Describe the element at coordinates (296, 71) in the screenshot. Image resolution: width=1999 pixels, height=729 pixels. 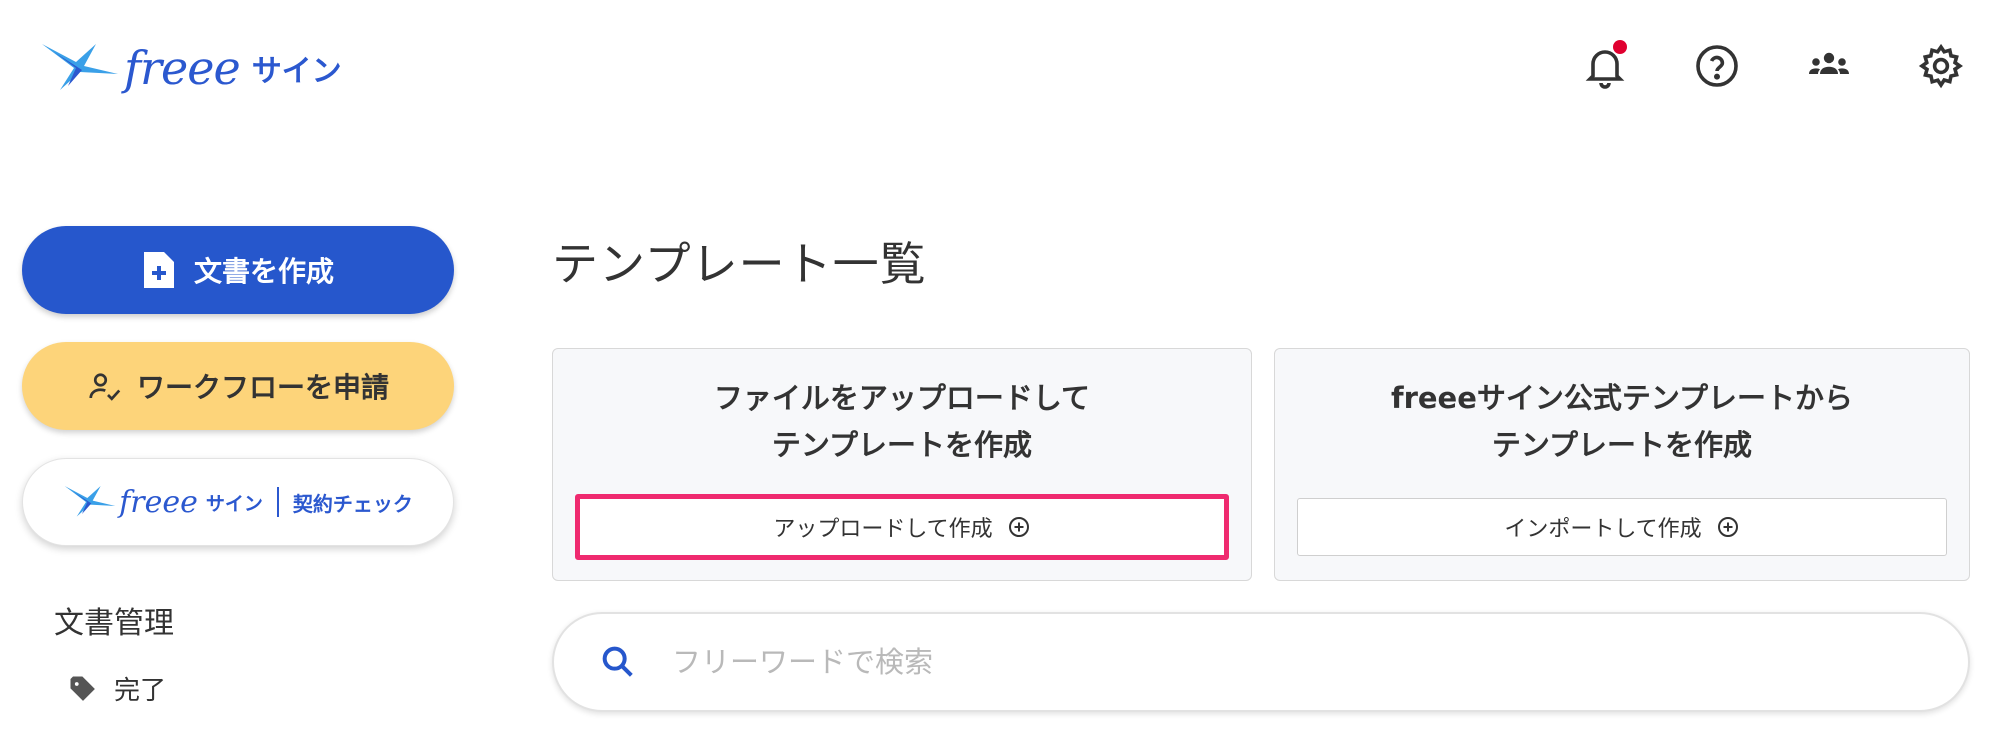
I see `logo-subtitle: サイン` at that location.